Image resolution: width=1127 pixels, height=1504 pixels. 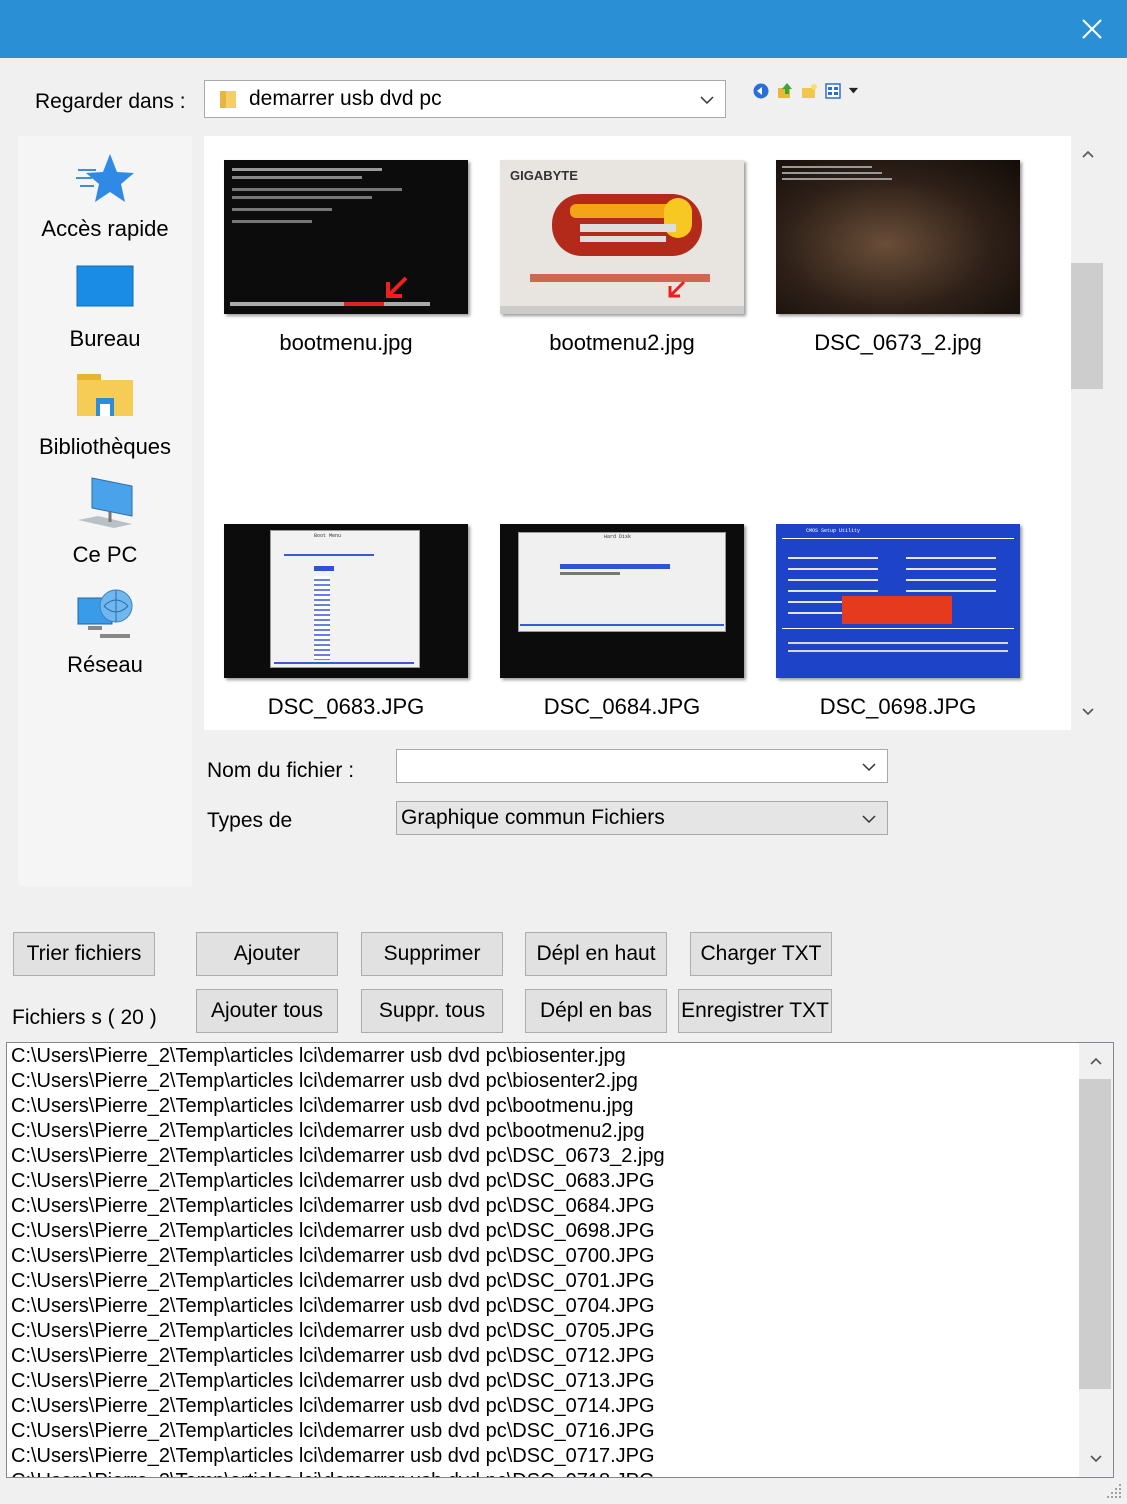 I want to click on file-thumbnail: GIGABYTE, so click(x=622, y=237).